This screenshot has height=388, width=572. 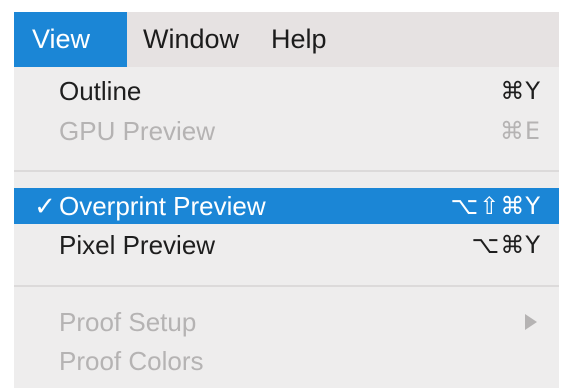 What do you see at coordinates (70, 39) in the screenshot?
I see `menubar-view: View` at bounding box center [70, 39].